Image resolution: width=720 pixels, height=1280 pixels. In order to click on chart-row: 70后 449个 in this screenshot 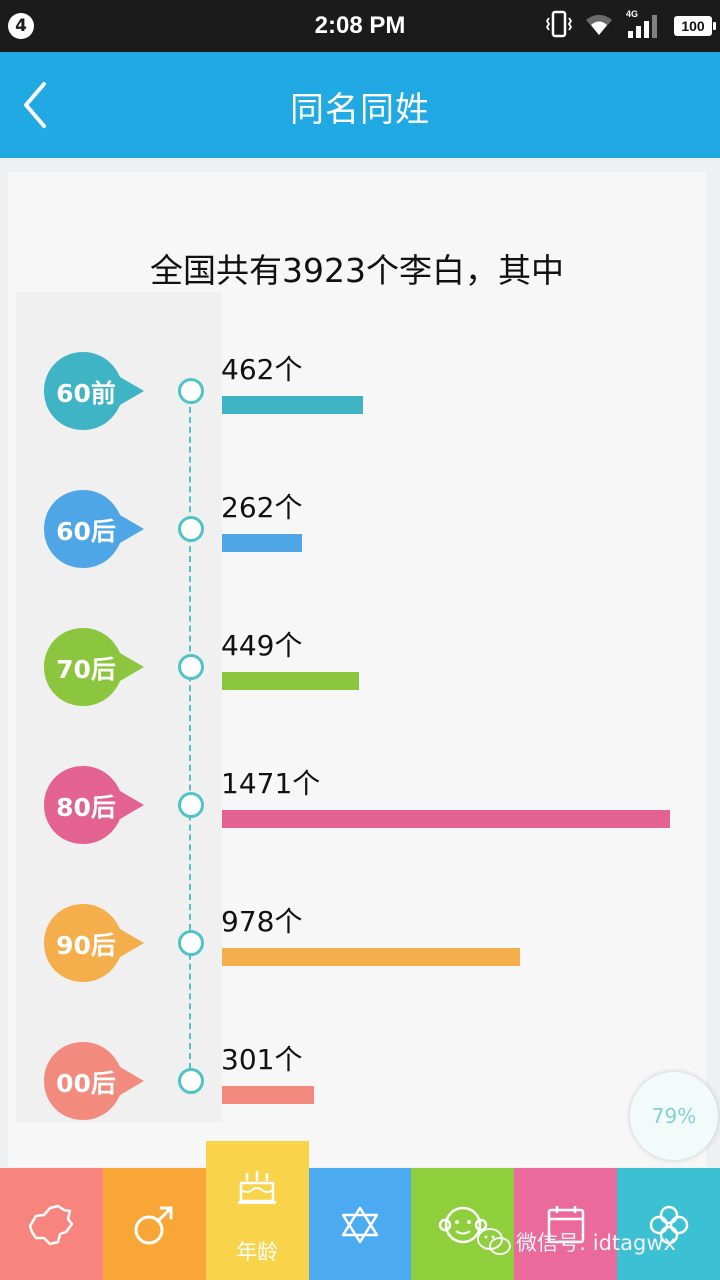, I will do `click(357, 668)`.